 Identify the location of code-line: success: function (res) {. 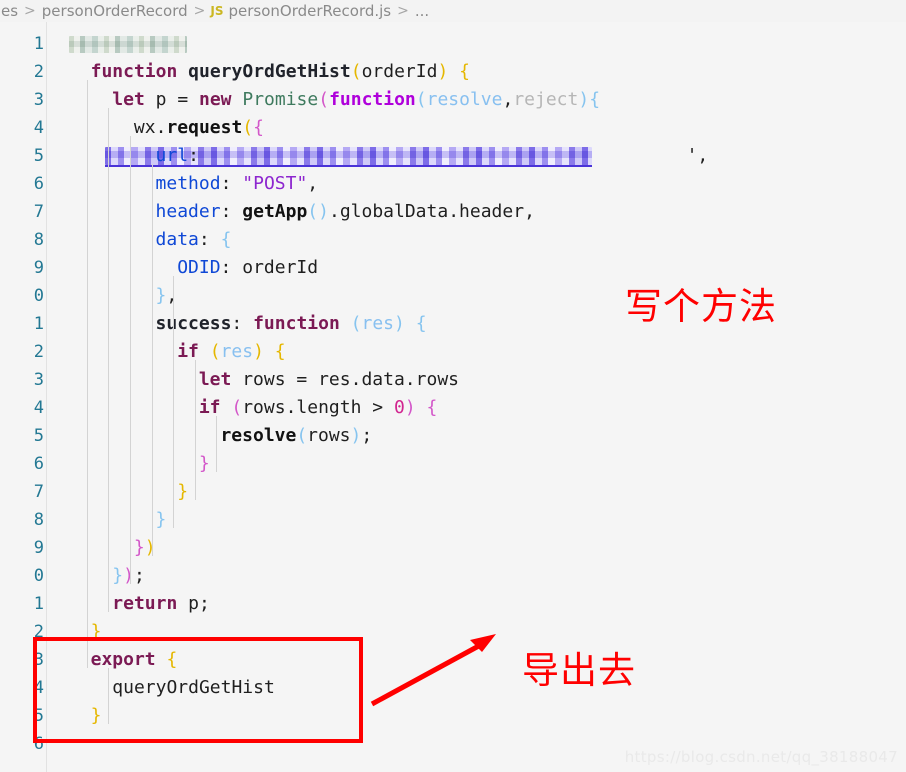
(291, 324).